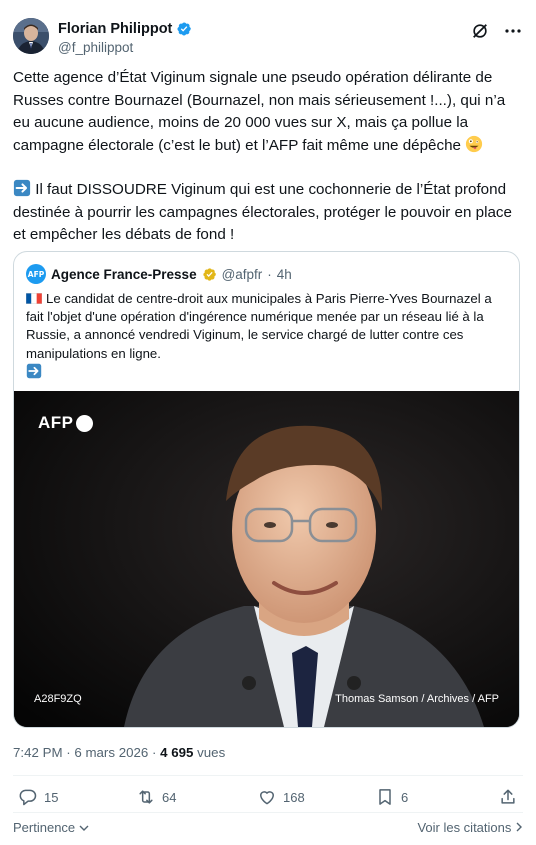 Image resolution: width=536 pixels, height=845 pixels. Describe the element at coordinates (44, 827) in the screenshot. I see `sort-label: Pertinence` at that location.